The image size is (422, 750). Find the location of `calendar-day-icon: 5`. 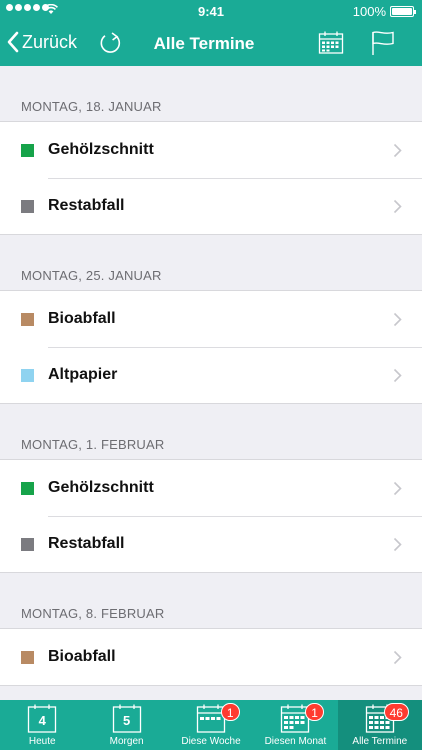

calendar-day-icon: 5 is located at coordinates (127, 719).